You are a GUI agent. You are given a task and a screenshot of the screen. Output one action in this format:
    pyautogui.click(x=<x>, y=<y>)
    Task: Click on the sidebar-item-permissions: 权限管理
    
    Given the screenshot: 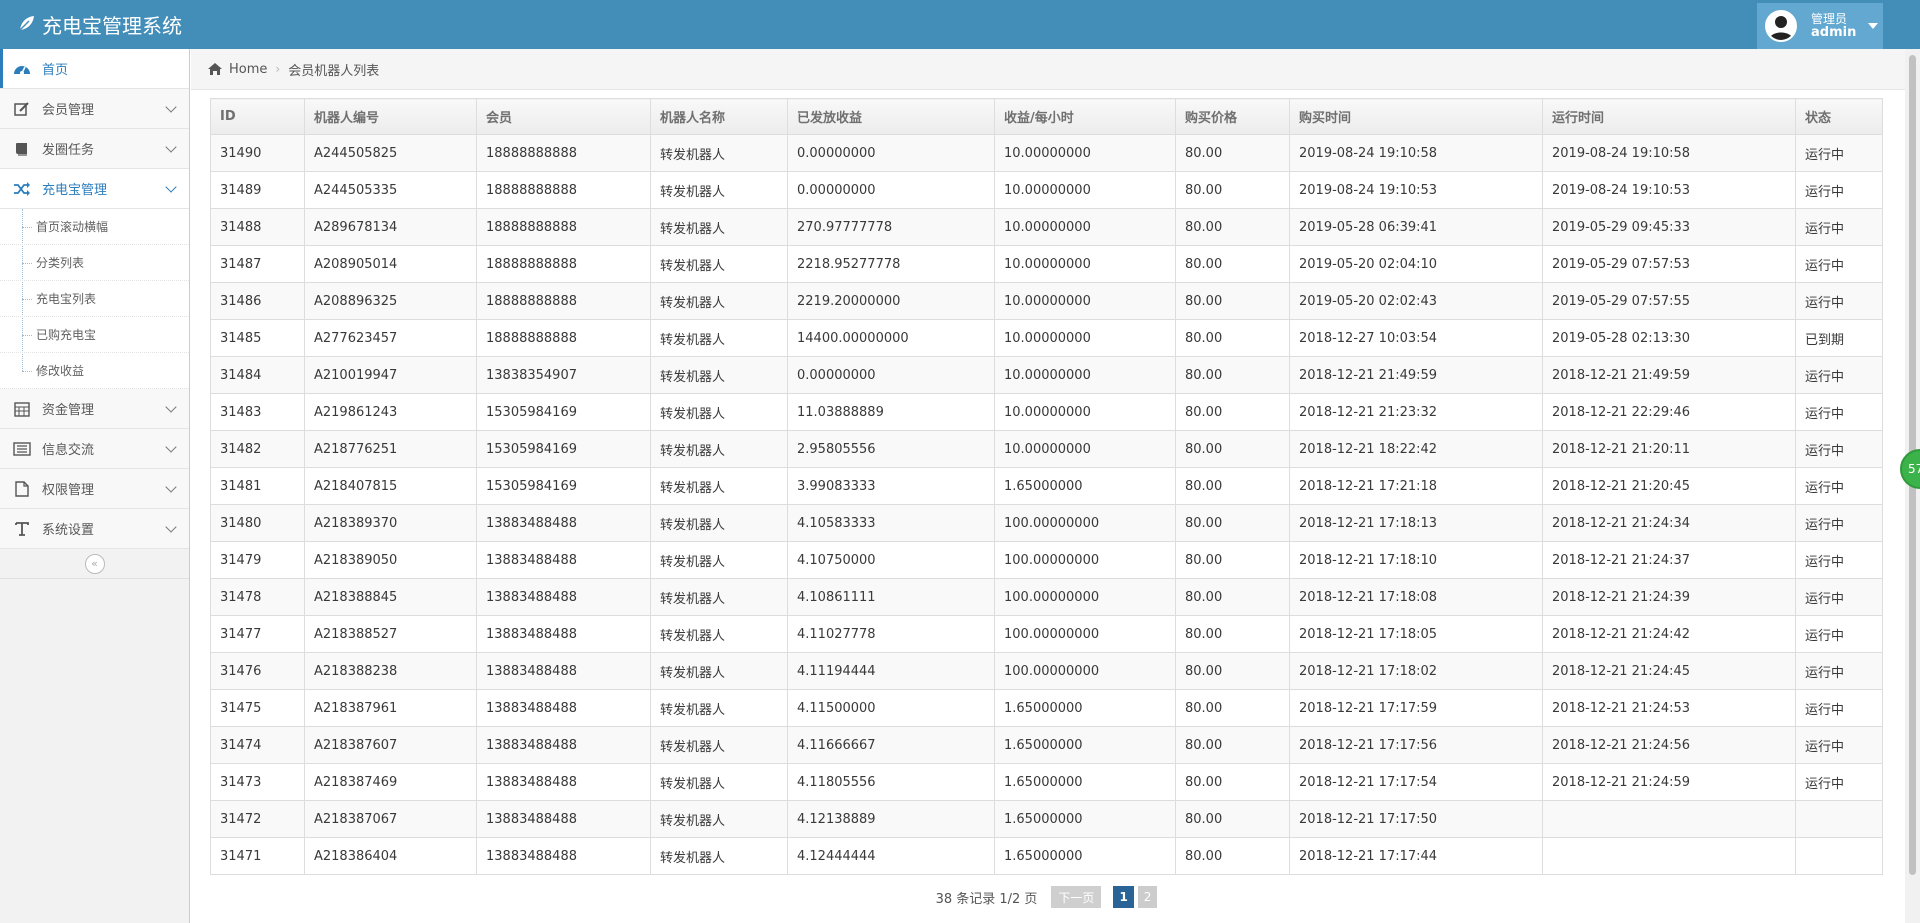 What is the action you would take?
    pyautogui.click(x=94, y=489)
    